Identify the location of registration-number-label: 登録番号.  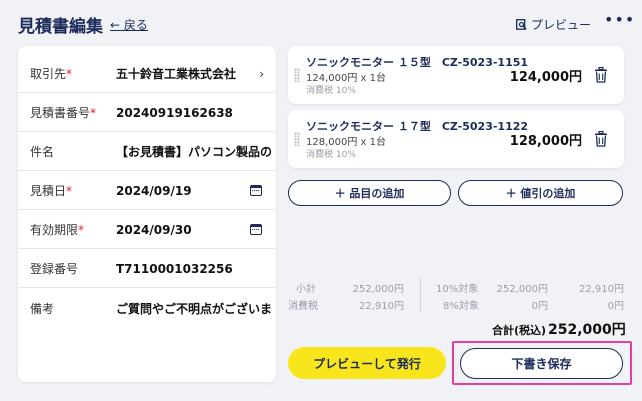
(54, 269).